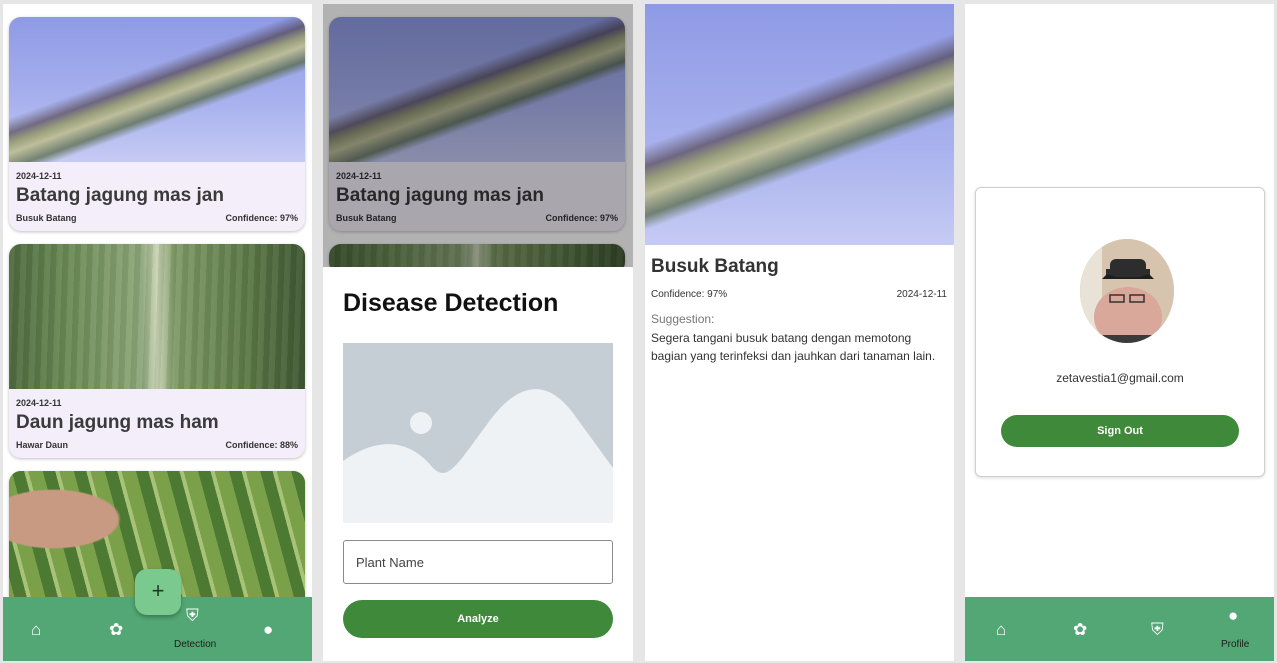 The height and width of the screenshot is (663, 1277). I want to click on confidence-text: Confidence: 97%, so click(689, 294).